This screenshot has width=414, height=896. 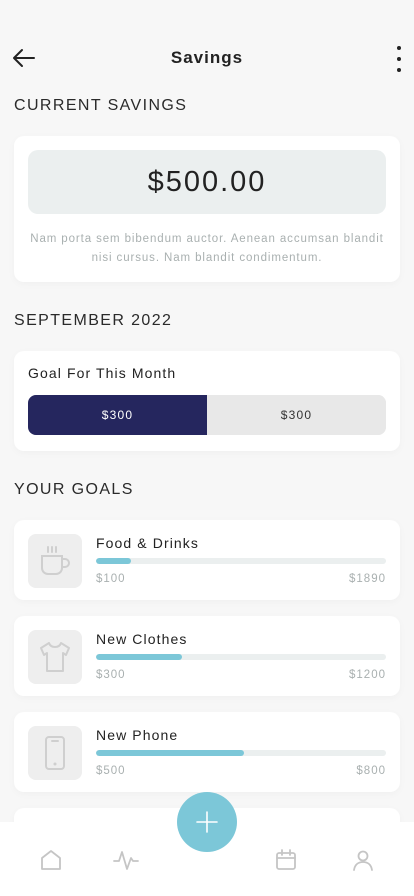 I want to click on user-icon, so click(x=363, y=860).